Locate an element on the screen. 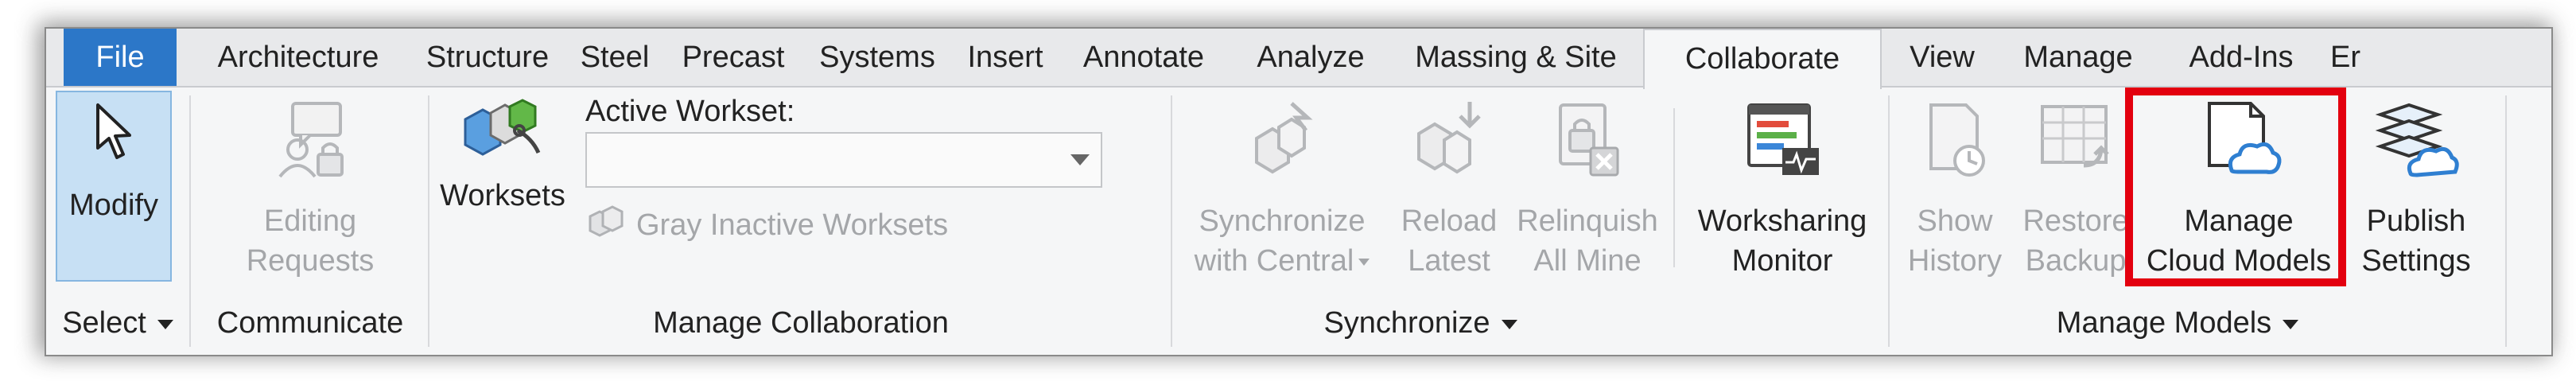 The width and height of the screenshot is (2576, 389). tab-insert: Insert is located at coordinates (1005, 58).